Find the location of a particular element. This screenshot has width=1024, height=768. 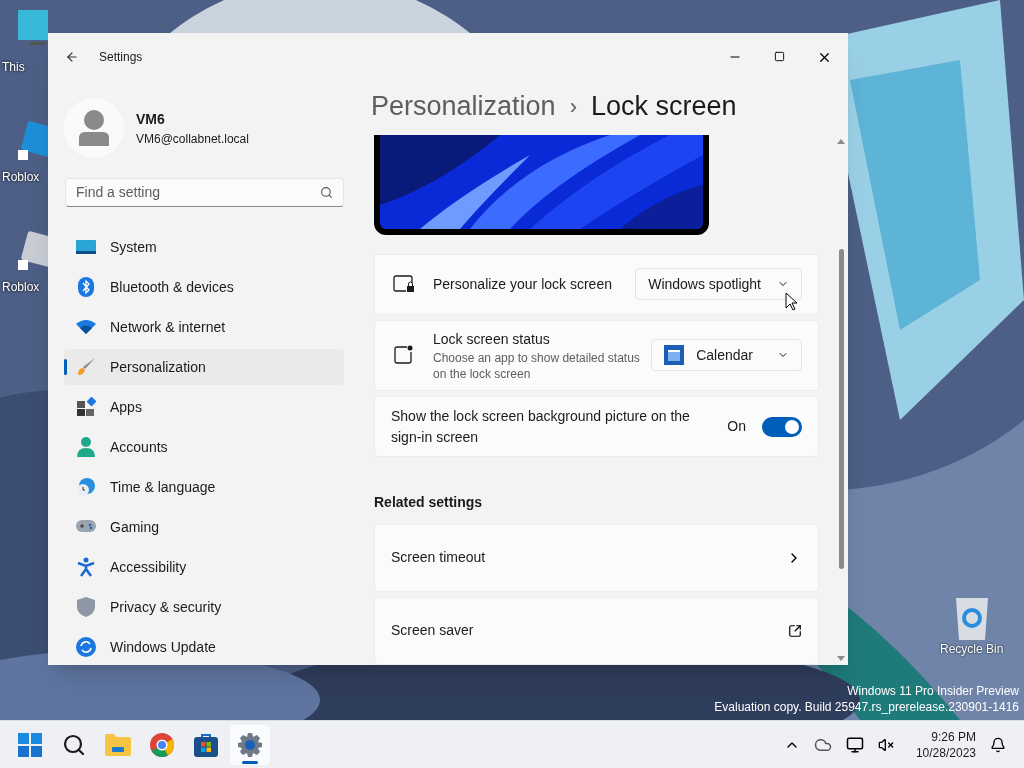

volume-muted-icon is located at coordinates (885, 744).